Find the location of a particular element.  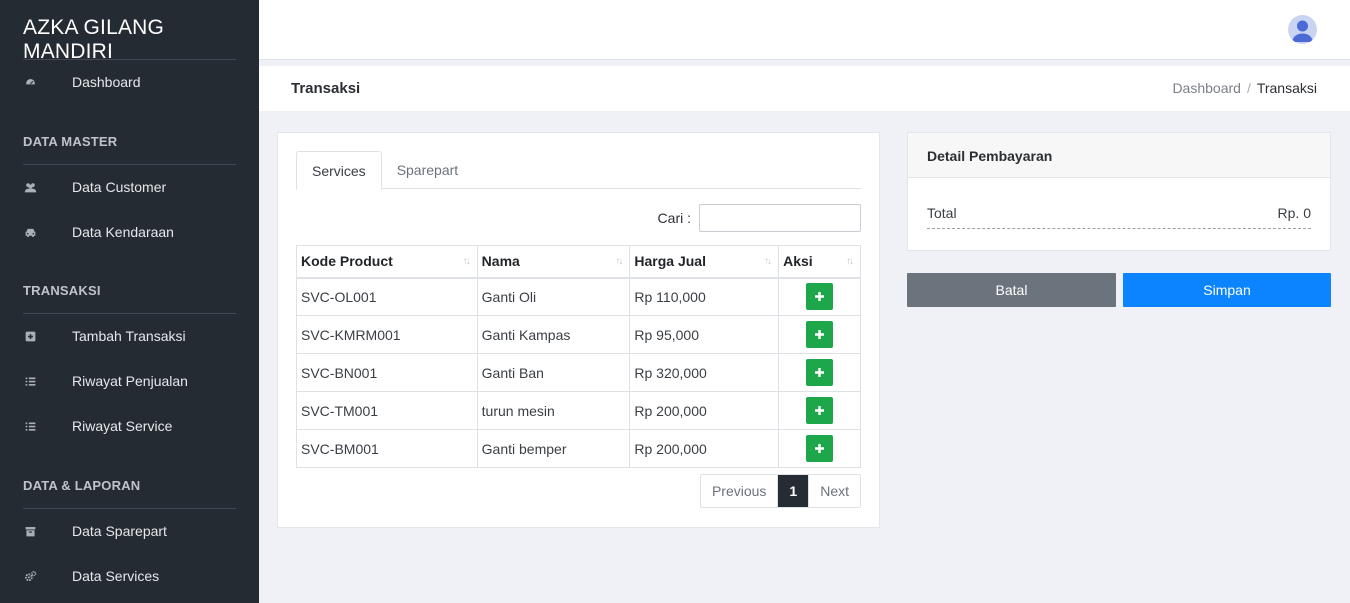

cell-kode: SVC-KMRM001 is located at coordinates (387, 334).